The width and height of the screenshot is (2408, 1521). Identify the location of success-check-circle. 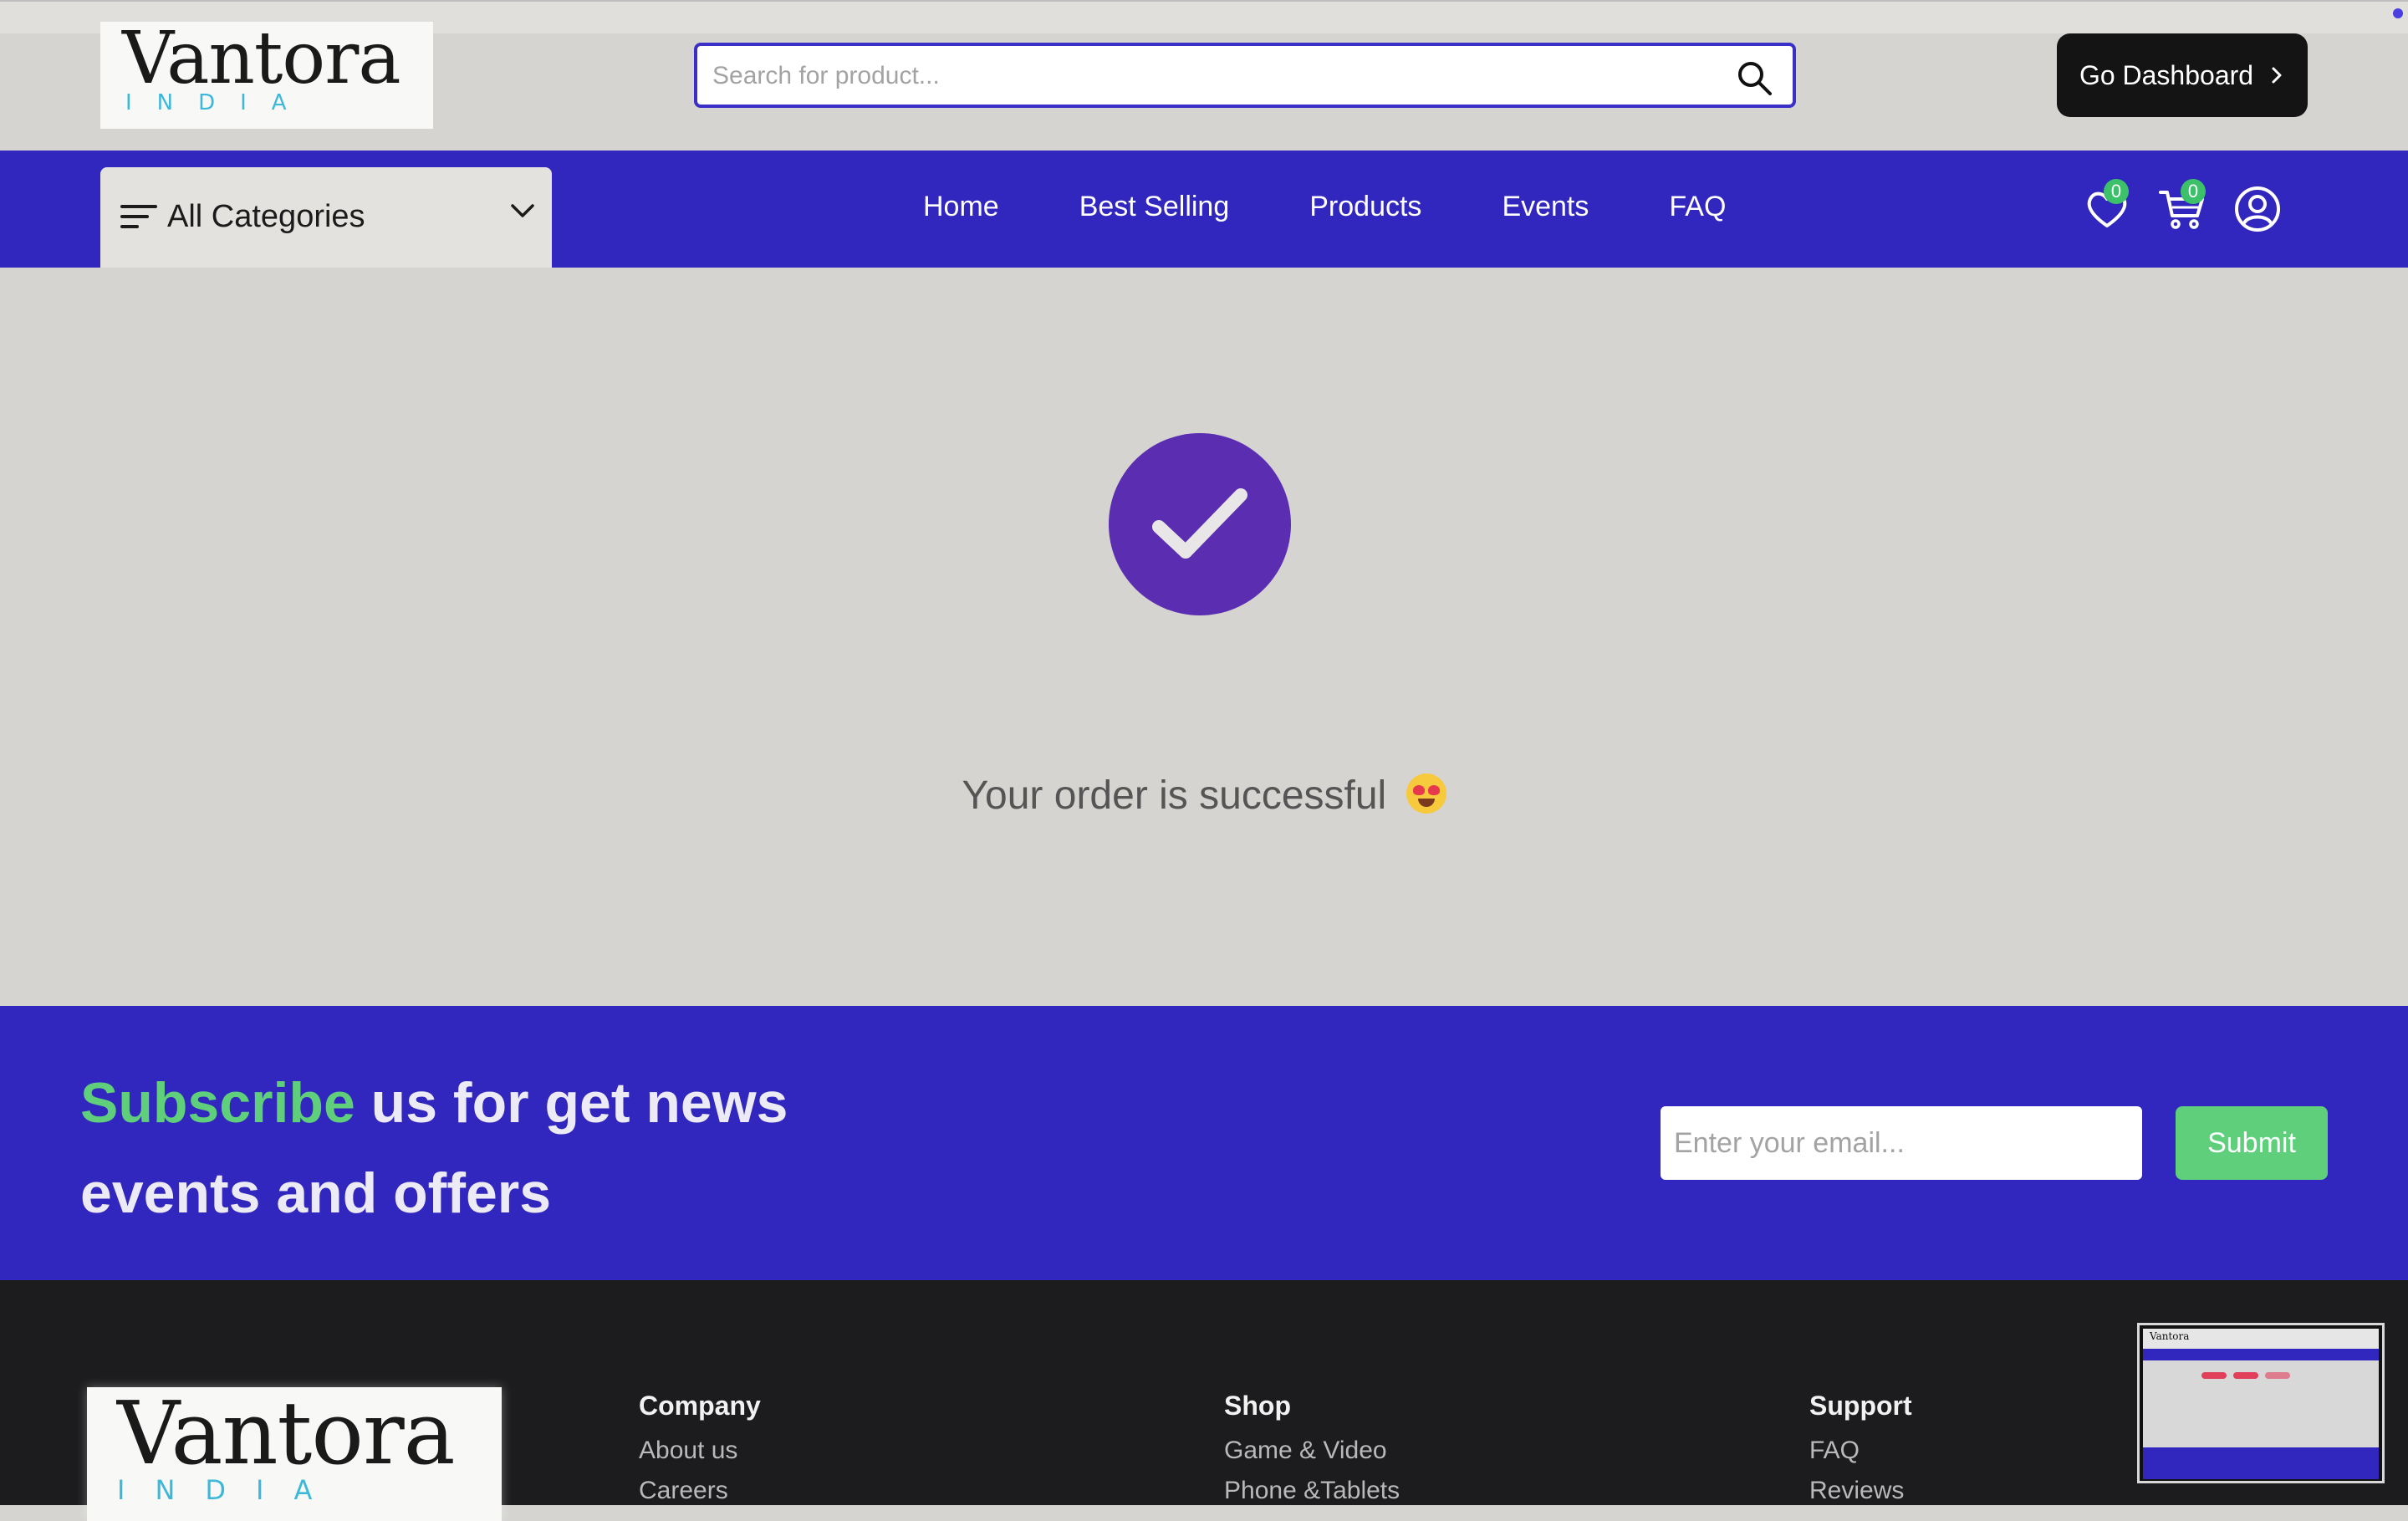
(1200, 524).